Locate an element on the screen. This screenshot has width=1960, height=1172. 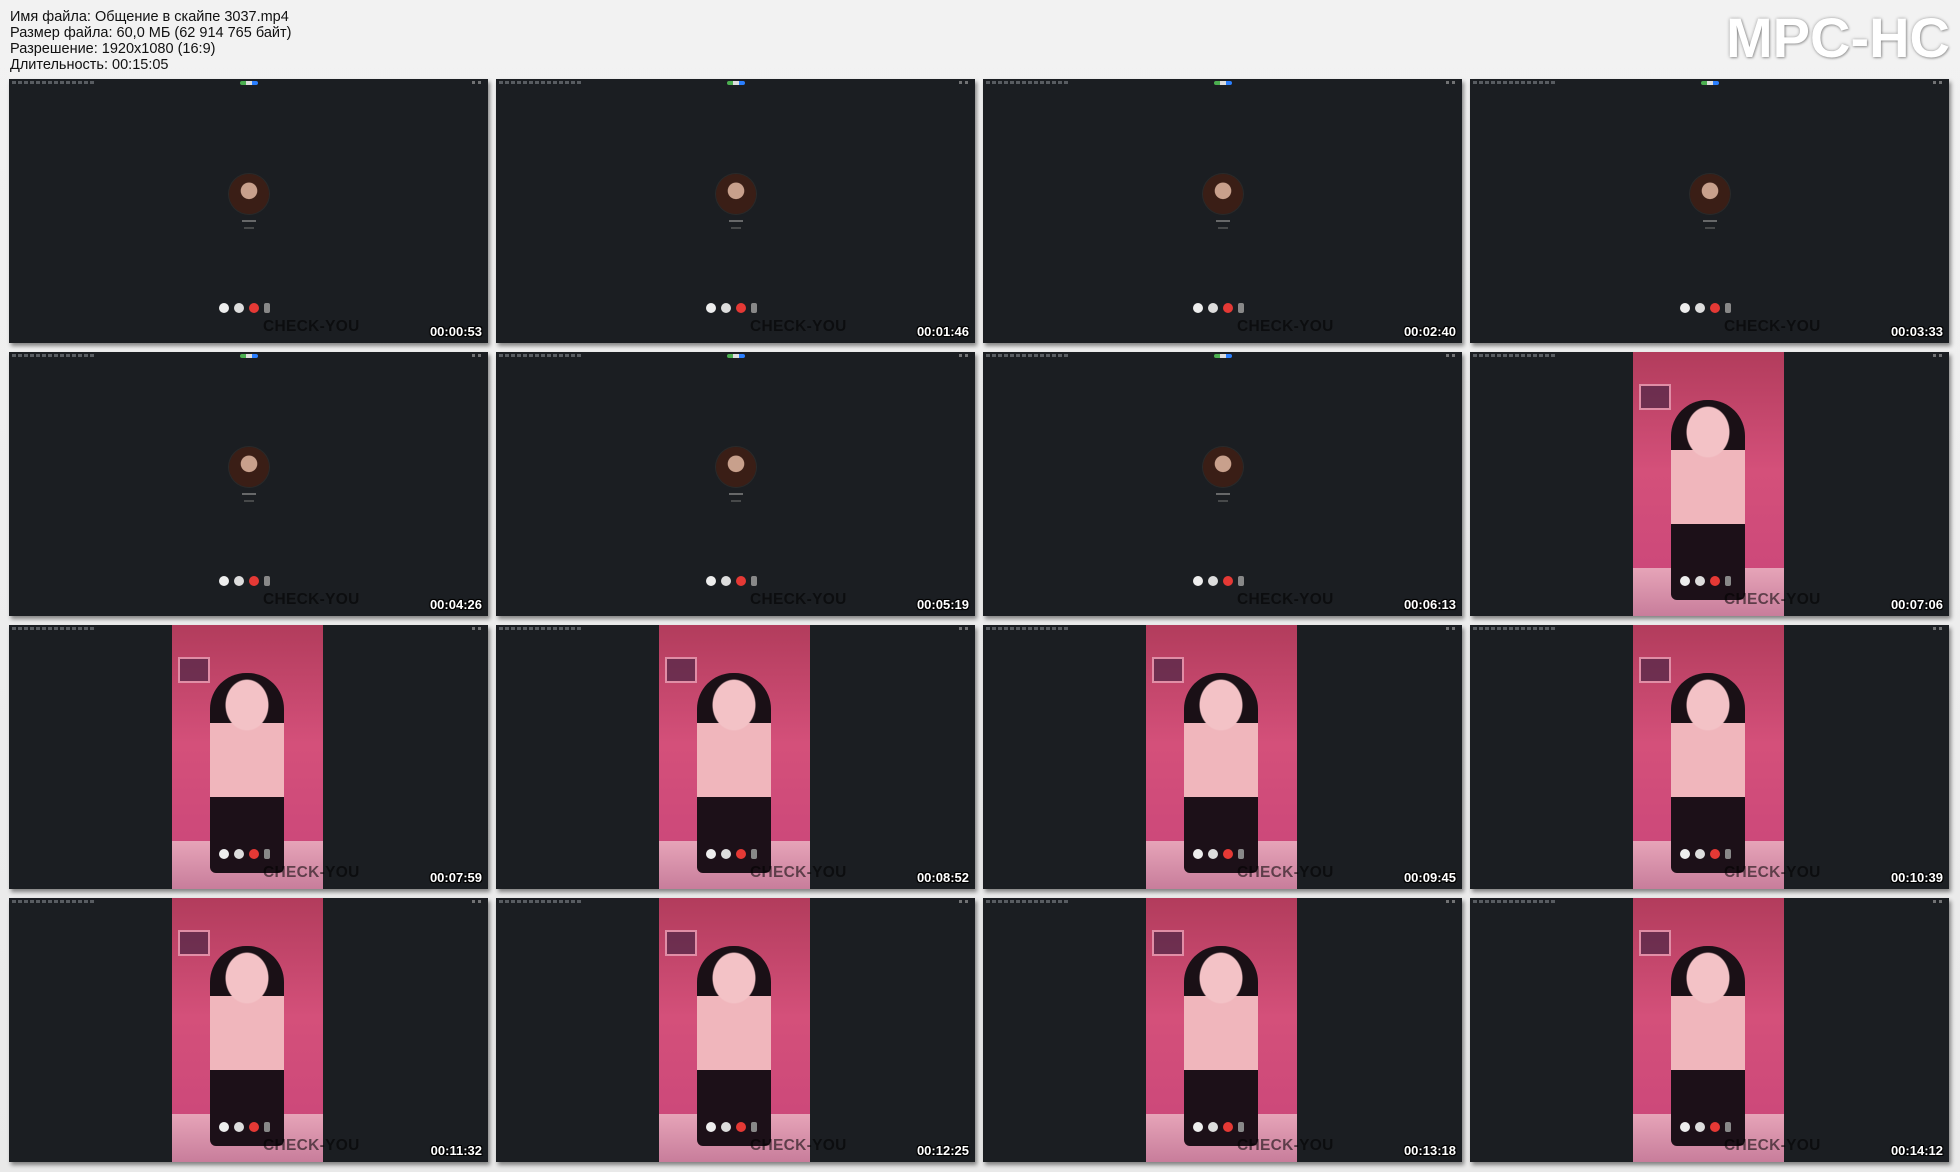
thumbnail: CHECK-YOU 00:02:40 is located at coordinates (1222, 211).